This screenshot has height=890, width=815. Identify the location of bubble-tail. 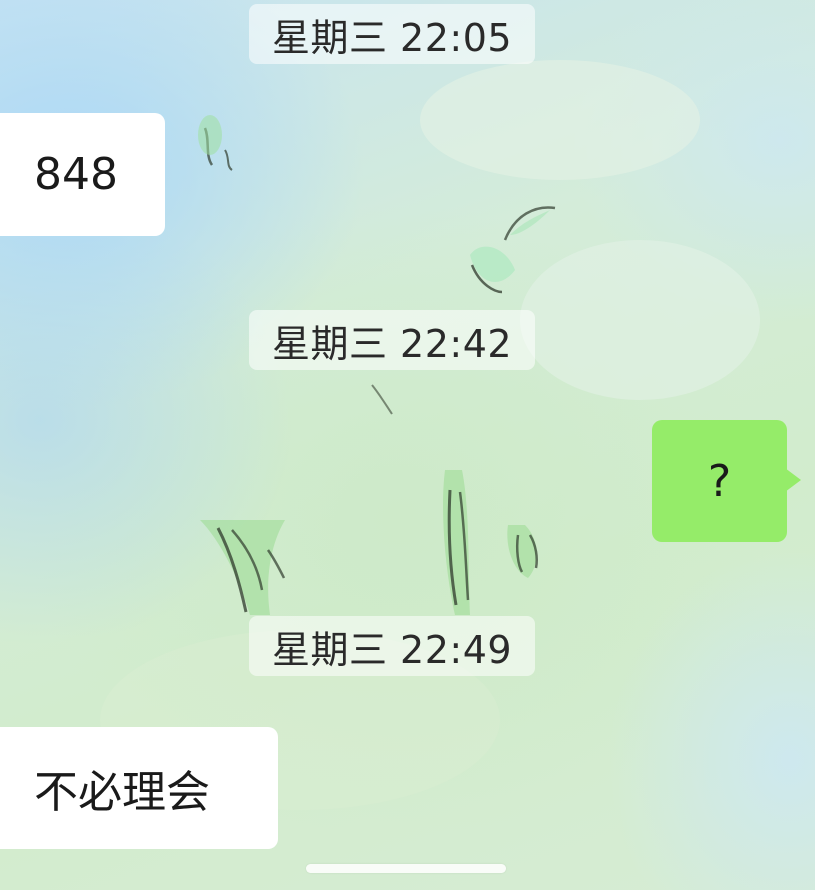
(793, 480).